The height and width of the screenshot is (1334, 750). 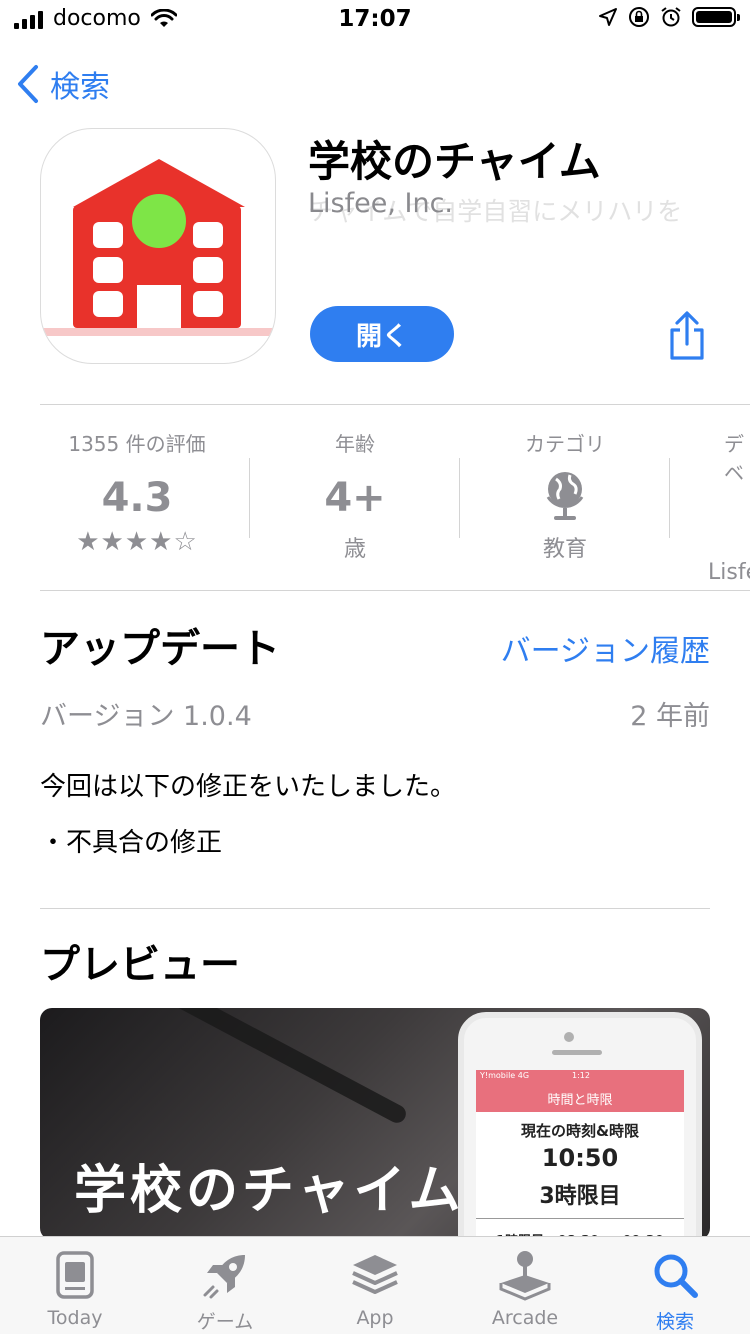 What do you see at coordinates (225, 1322) in the screenshot?
I see `tab-label: ゲーム` at bounding box center [225, 1322].